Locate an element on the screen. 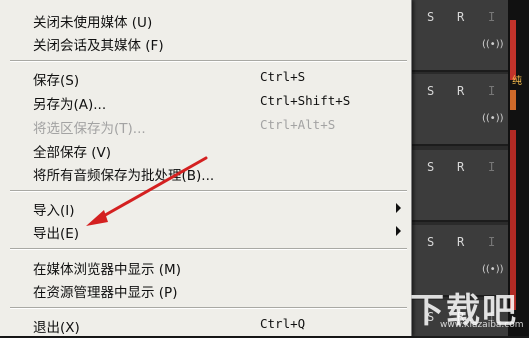 The height and width of the screenshot is (338, 529). track-2: S R I ((•)) is located at coordinates (460, 110).